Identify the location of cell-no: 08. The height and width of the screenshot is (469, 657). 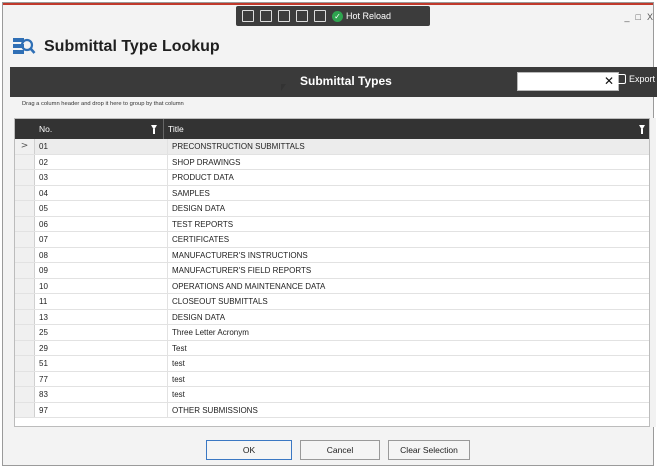
(43, 255).